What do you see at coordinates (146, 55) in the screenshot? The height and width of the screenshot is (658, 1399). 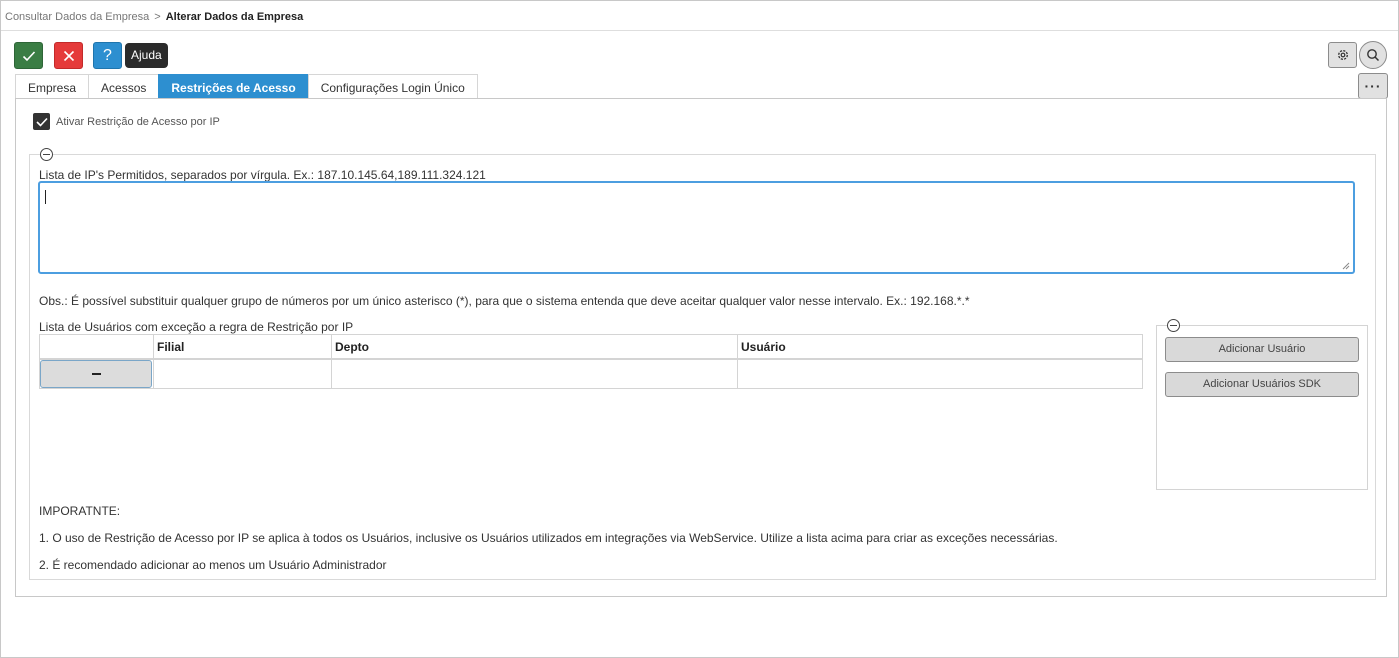 I see `help-tooltip: Ajuda` at bounding box center [146, 55].